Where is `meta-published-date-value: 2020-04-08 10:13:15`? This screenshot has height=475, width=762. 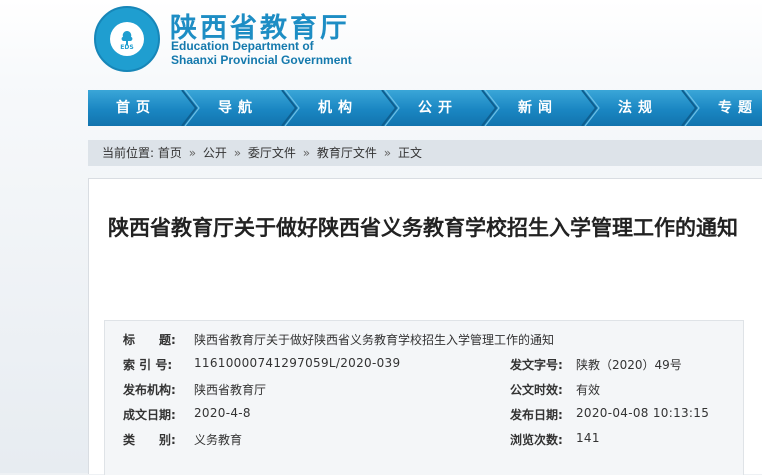 meta-published-date-value: 2020-04-08 10:13:15 is located at coordinates (643, 413).